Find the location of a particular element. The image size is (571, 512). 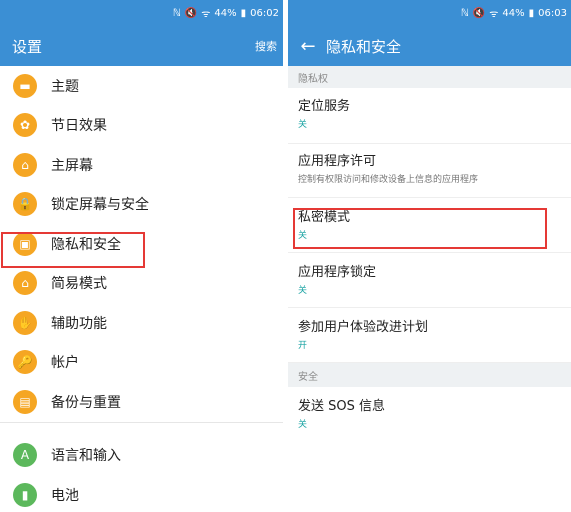

settings-item-label: 辅助功能 is located at coordinates (79, 323).